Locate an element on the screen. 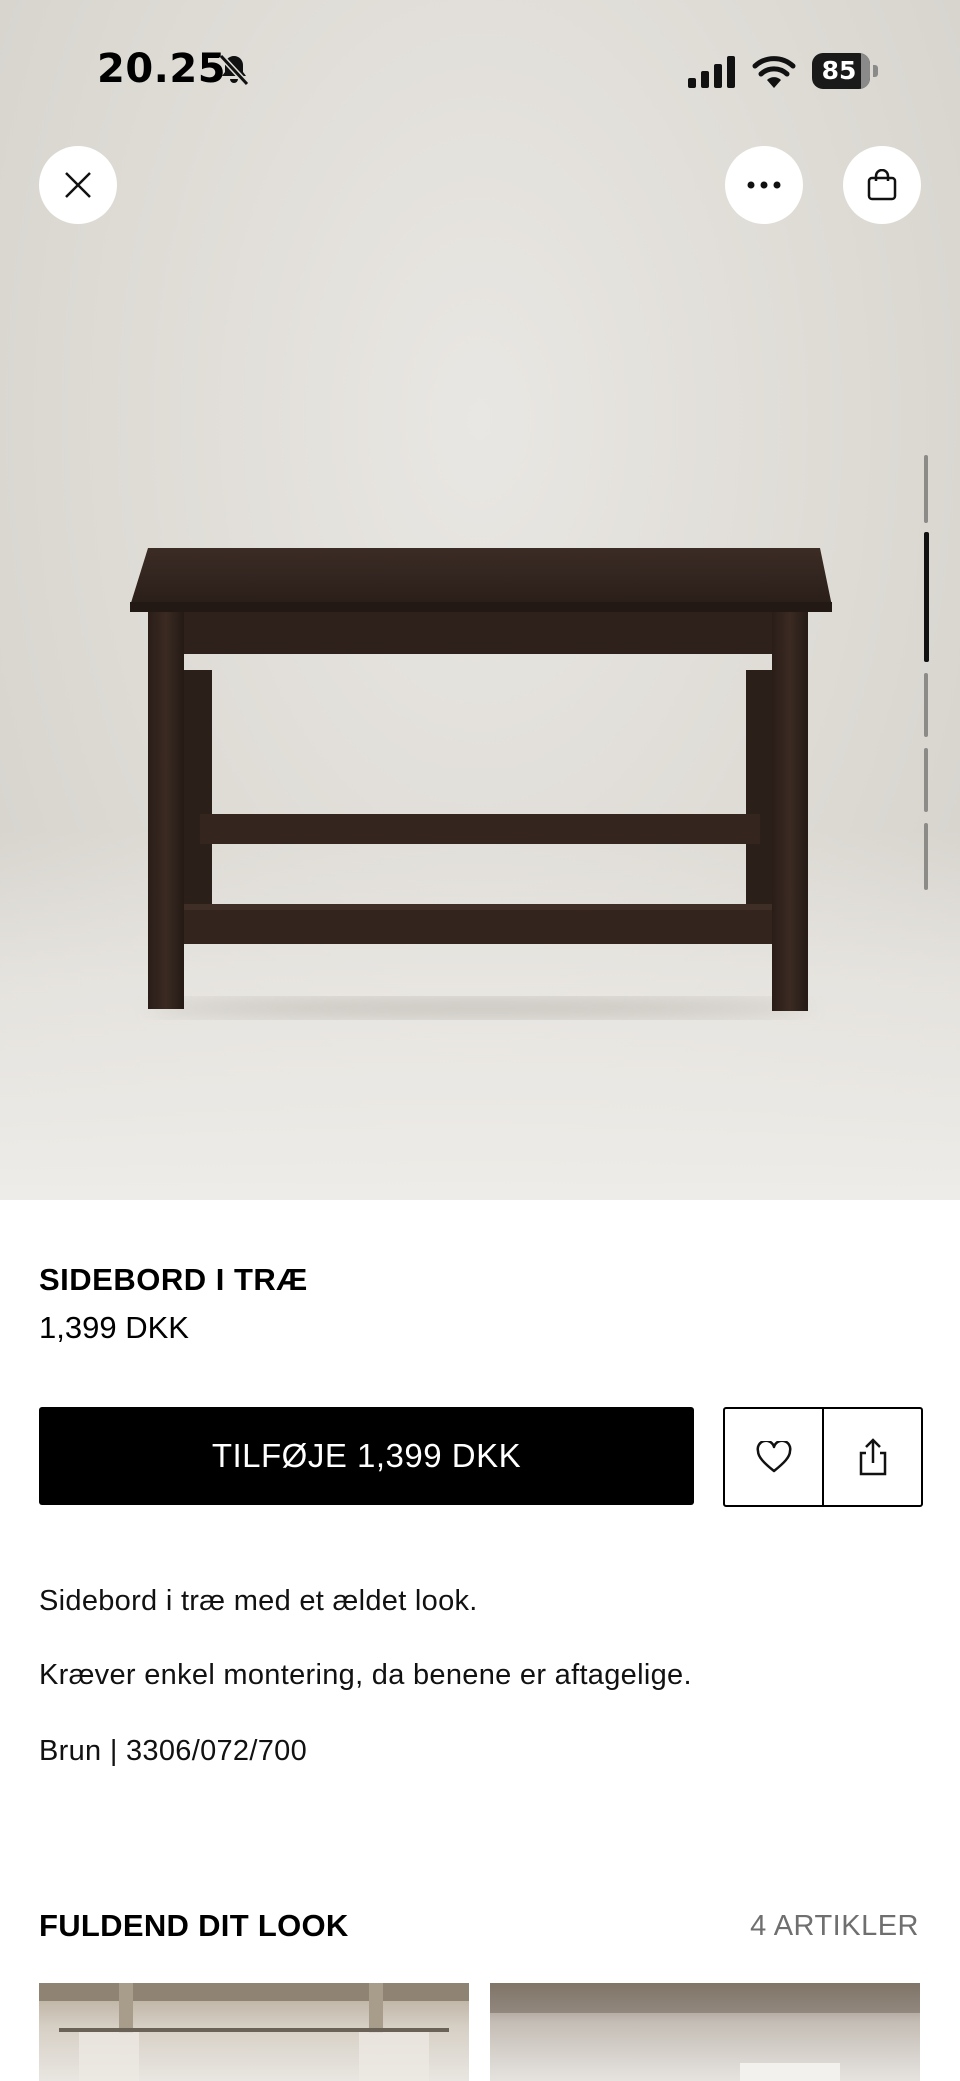 The image size is (960, 2081). more-icon is located at coordinates (764, 185).